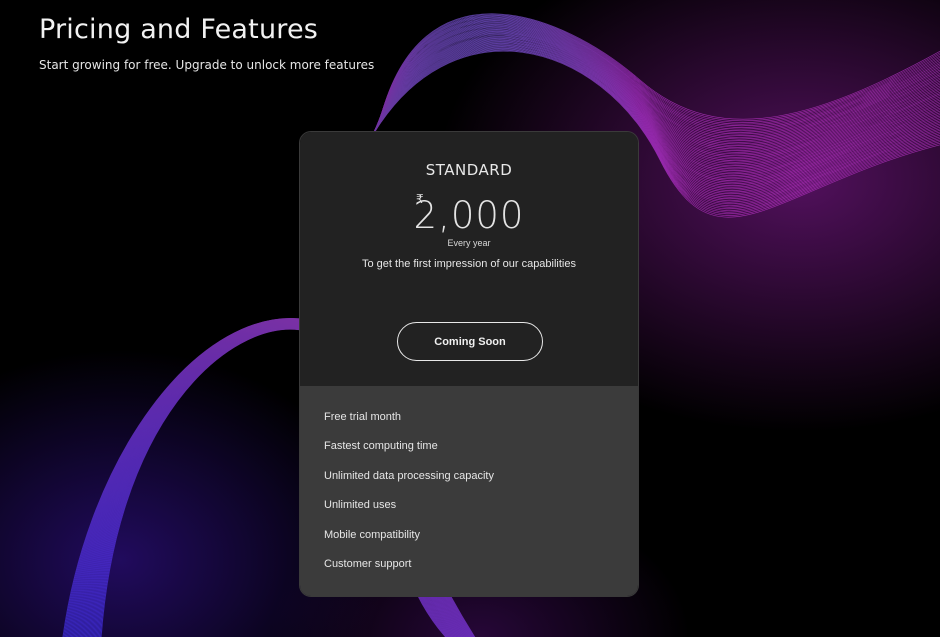 The width and height of the screenshot is (940, 637). I want to click on feature-item: Mobile compatibility, so click(372, 534).